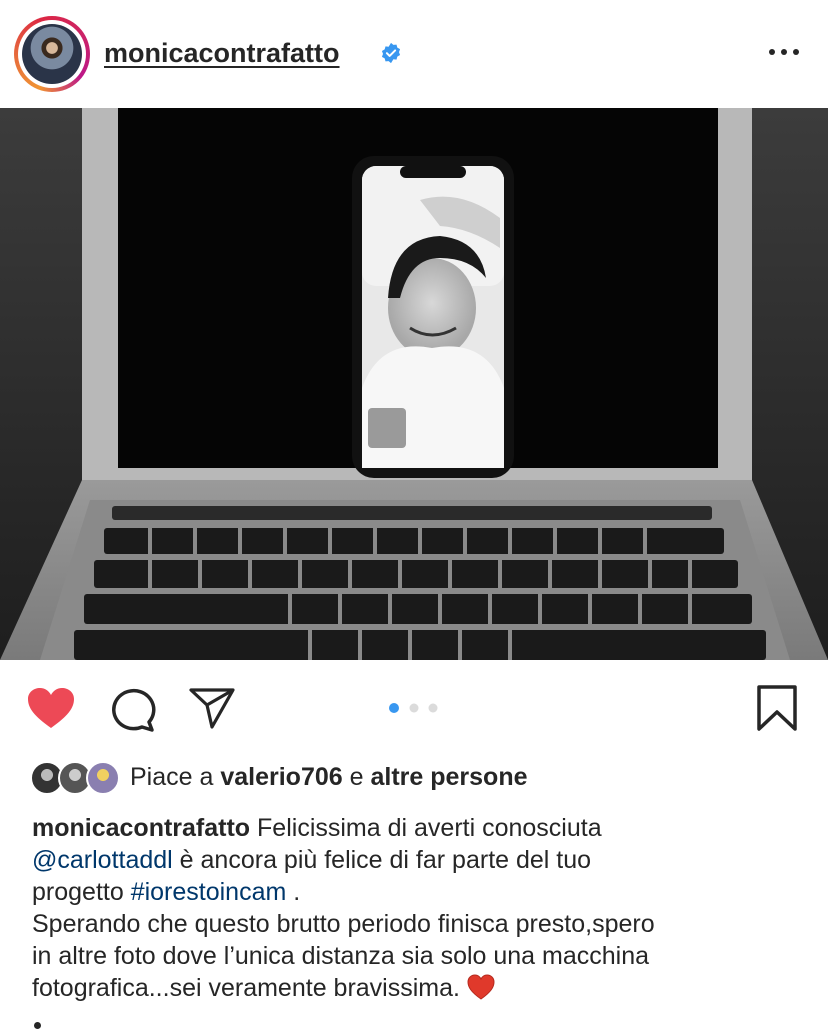 The image size is (828, 1030). I want to click on likes-row: Piace a valerio706 e altre persone, so click(414, 778).